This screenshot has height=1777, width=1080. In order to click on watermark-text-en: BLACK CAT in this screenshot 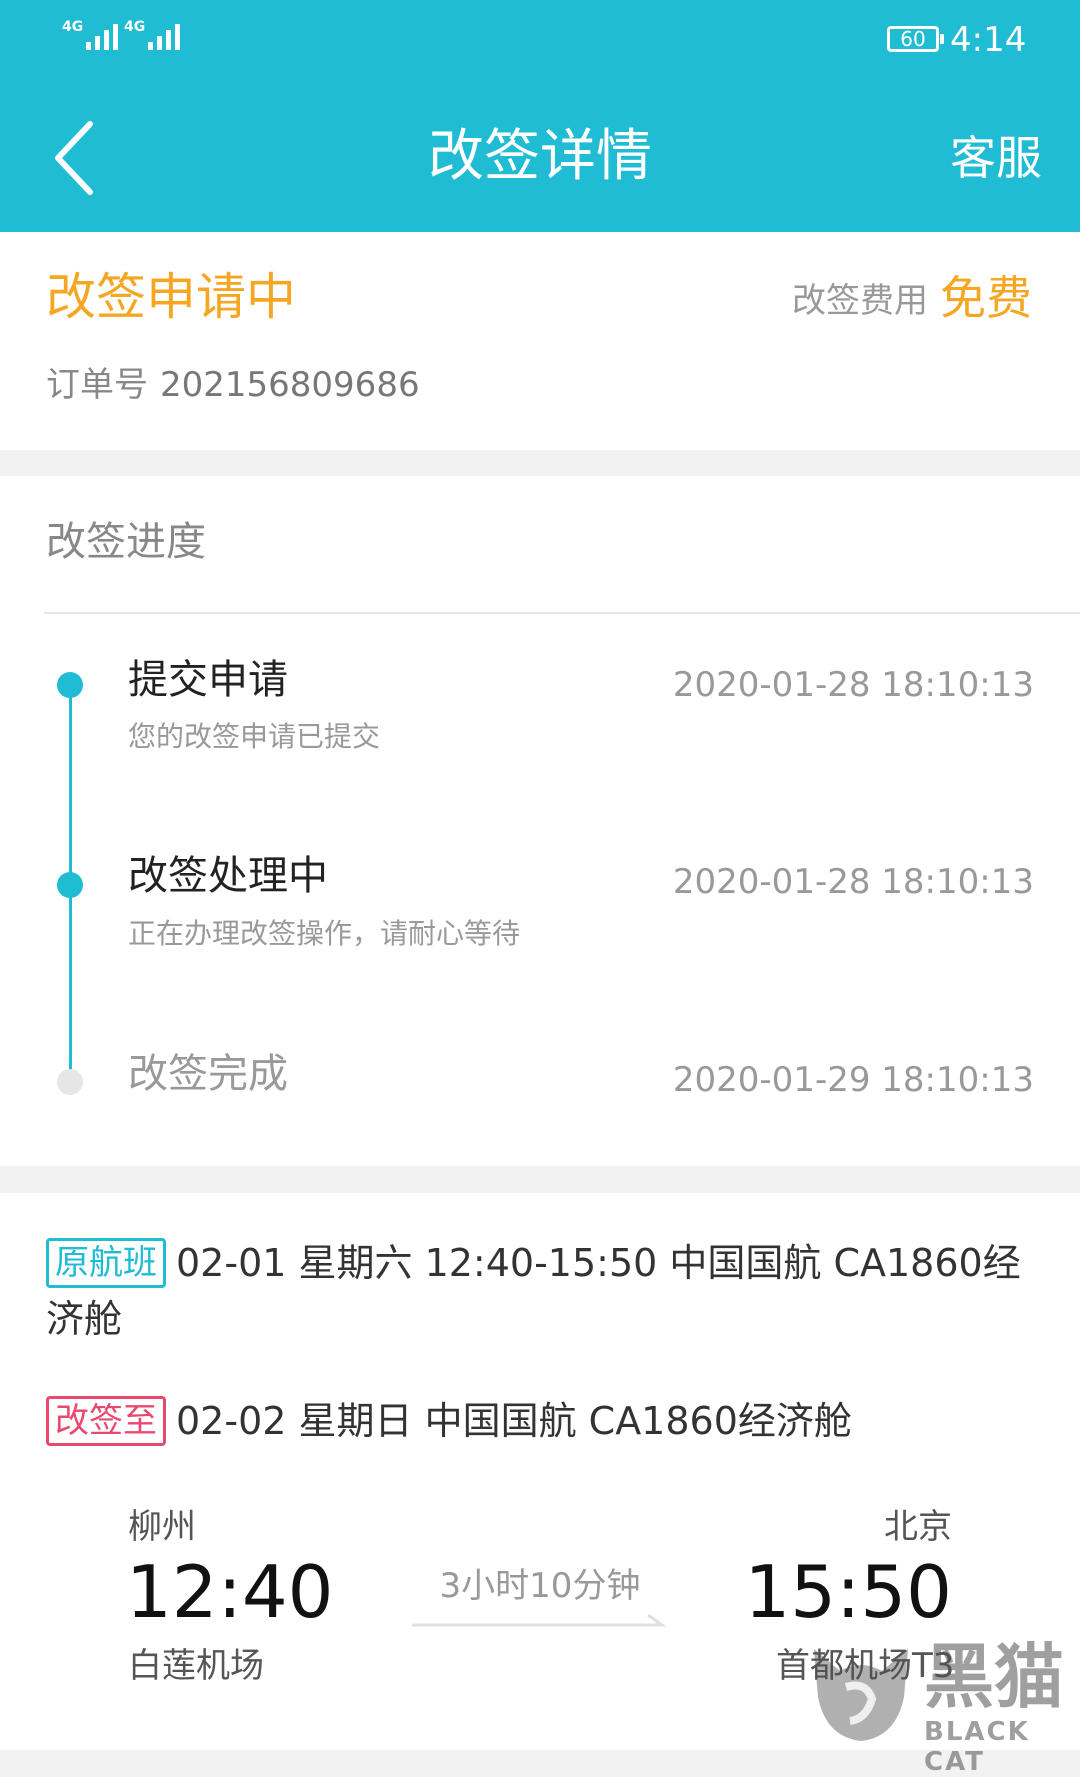, I will do `click(977, 1747)`.